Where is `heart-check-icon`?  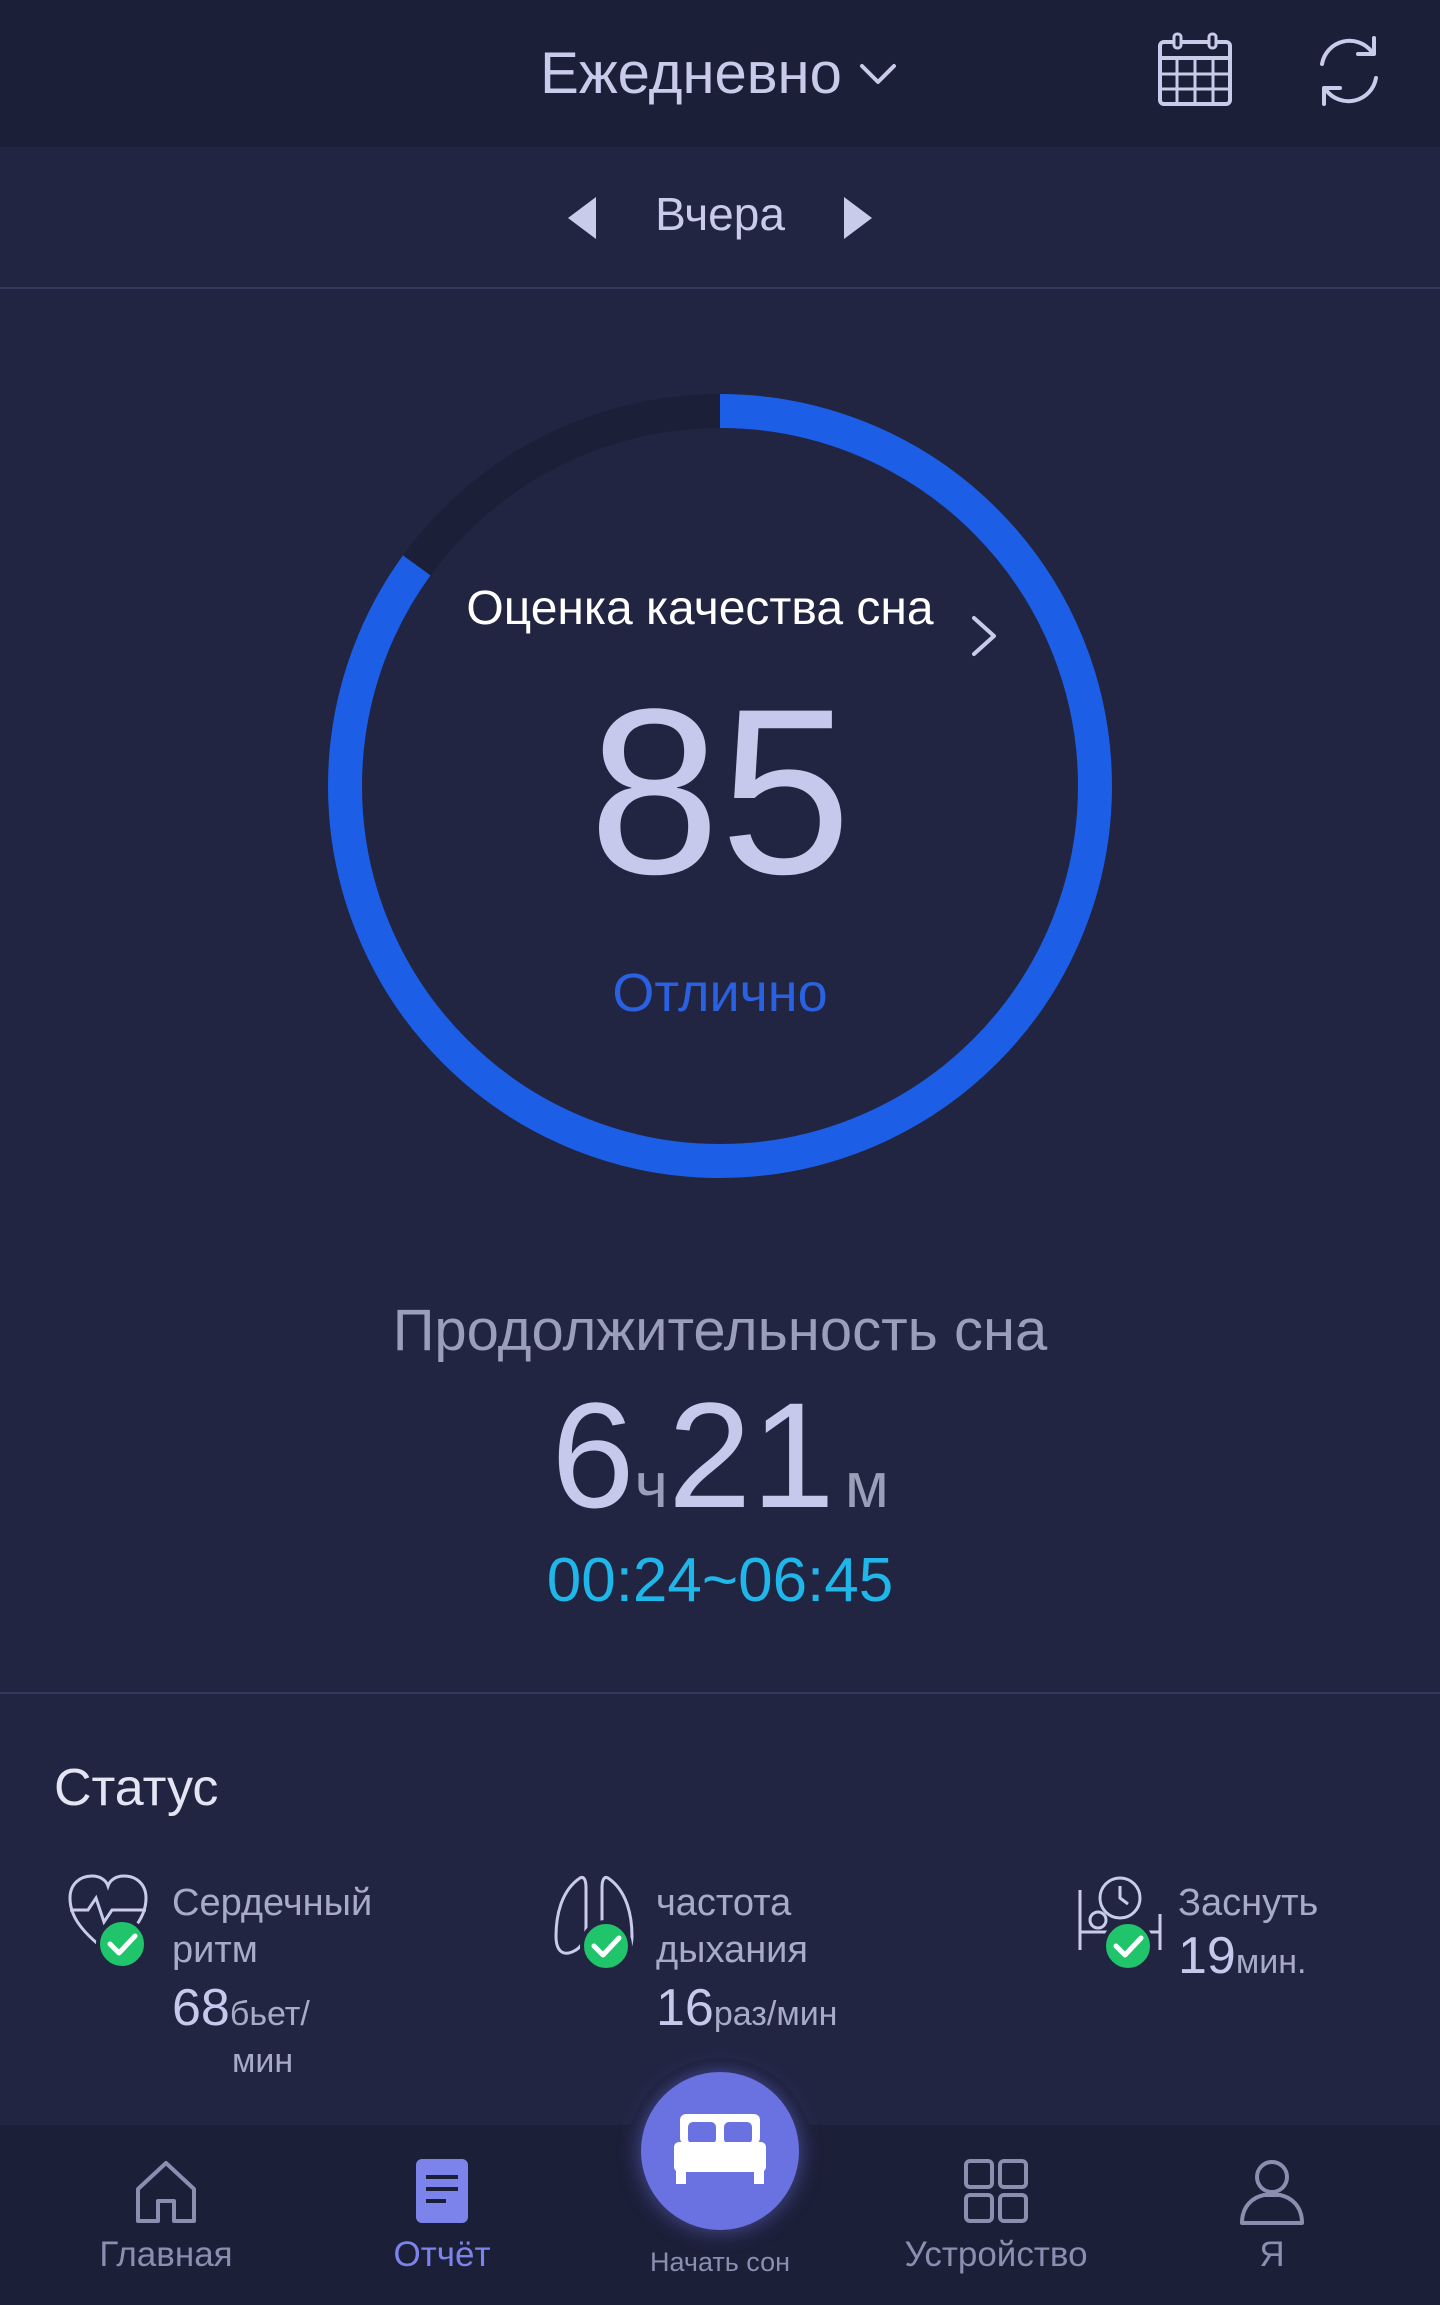
heart-check-icon is located at coordinates (108, 1922).